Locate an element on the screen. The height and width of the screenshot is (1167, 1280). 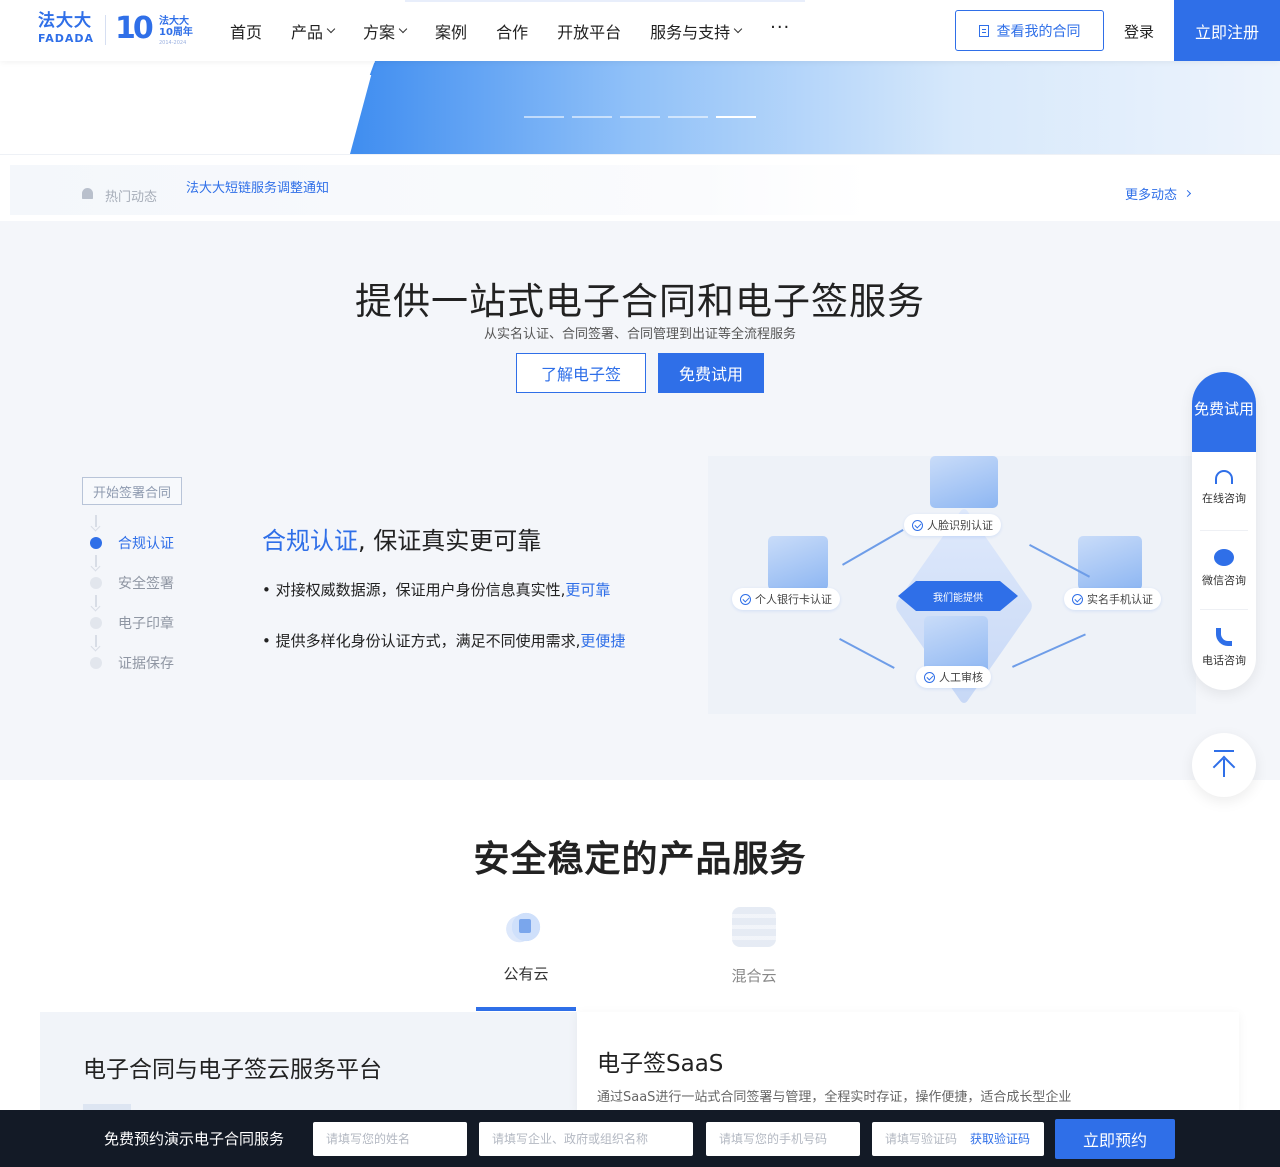
phone-icon is located at coordinates (1224, 637).